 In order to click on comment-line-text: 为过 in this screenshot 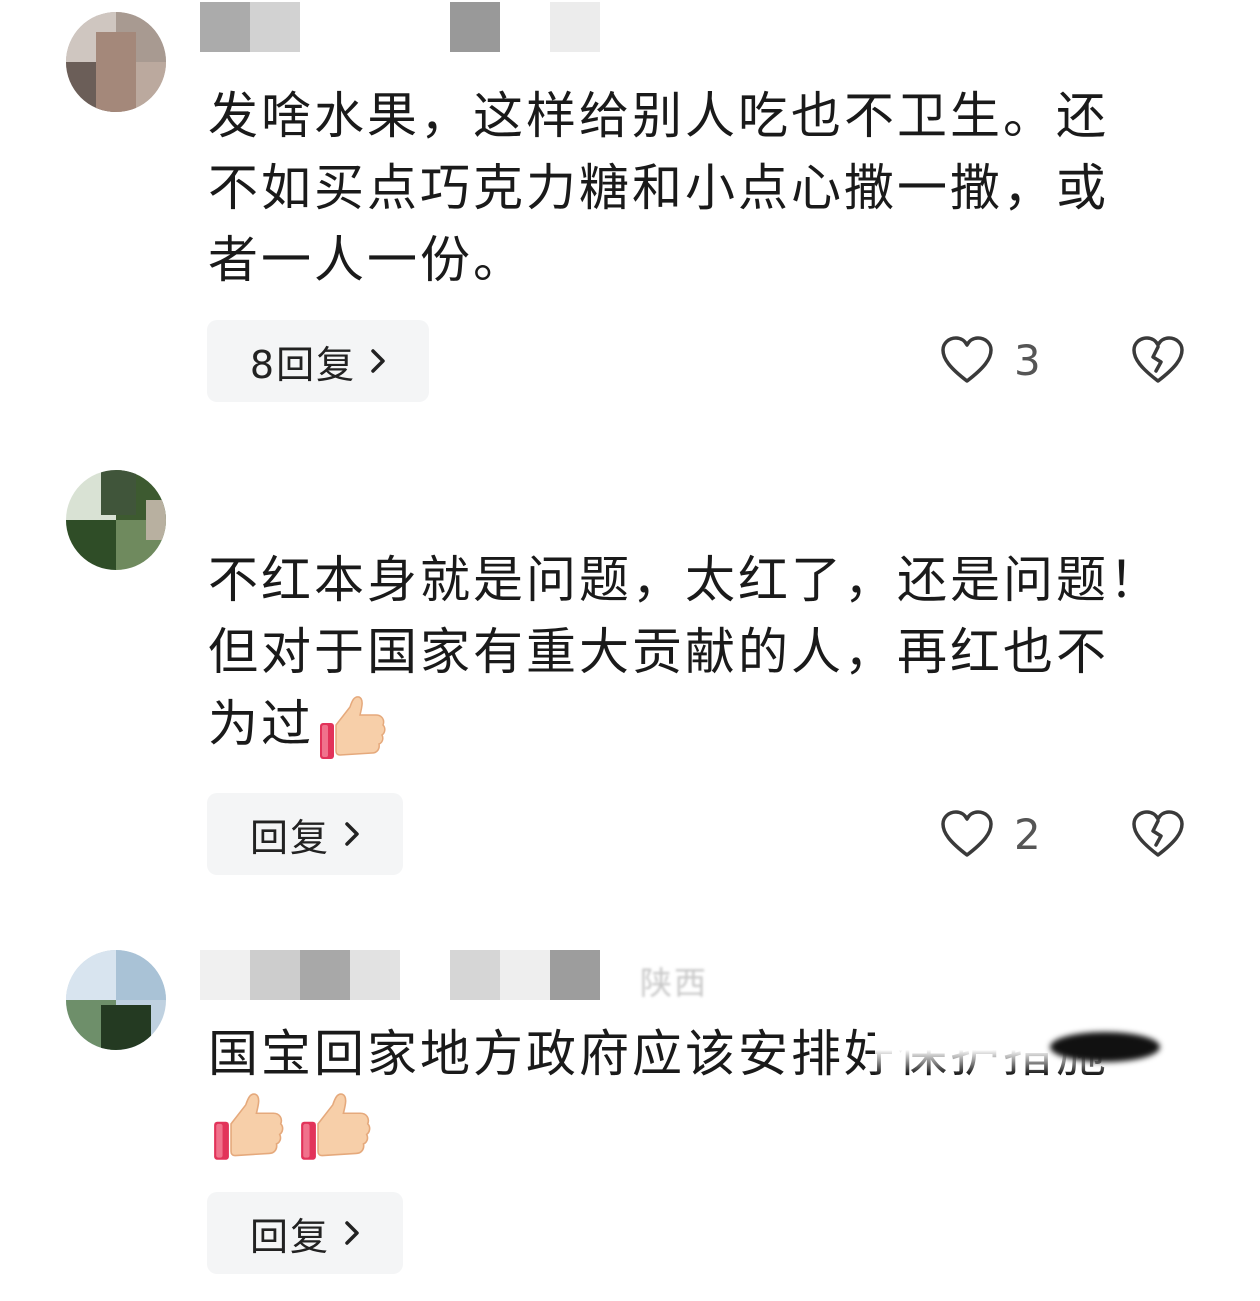, I will do `click(261, 724)`.